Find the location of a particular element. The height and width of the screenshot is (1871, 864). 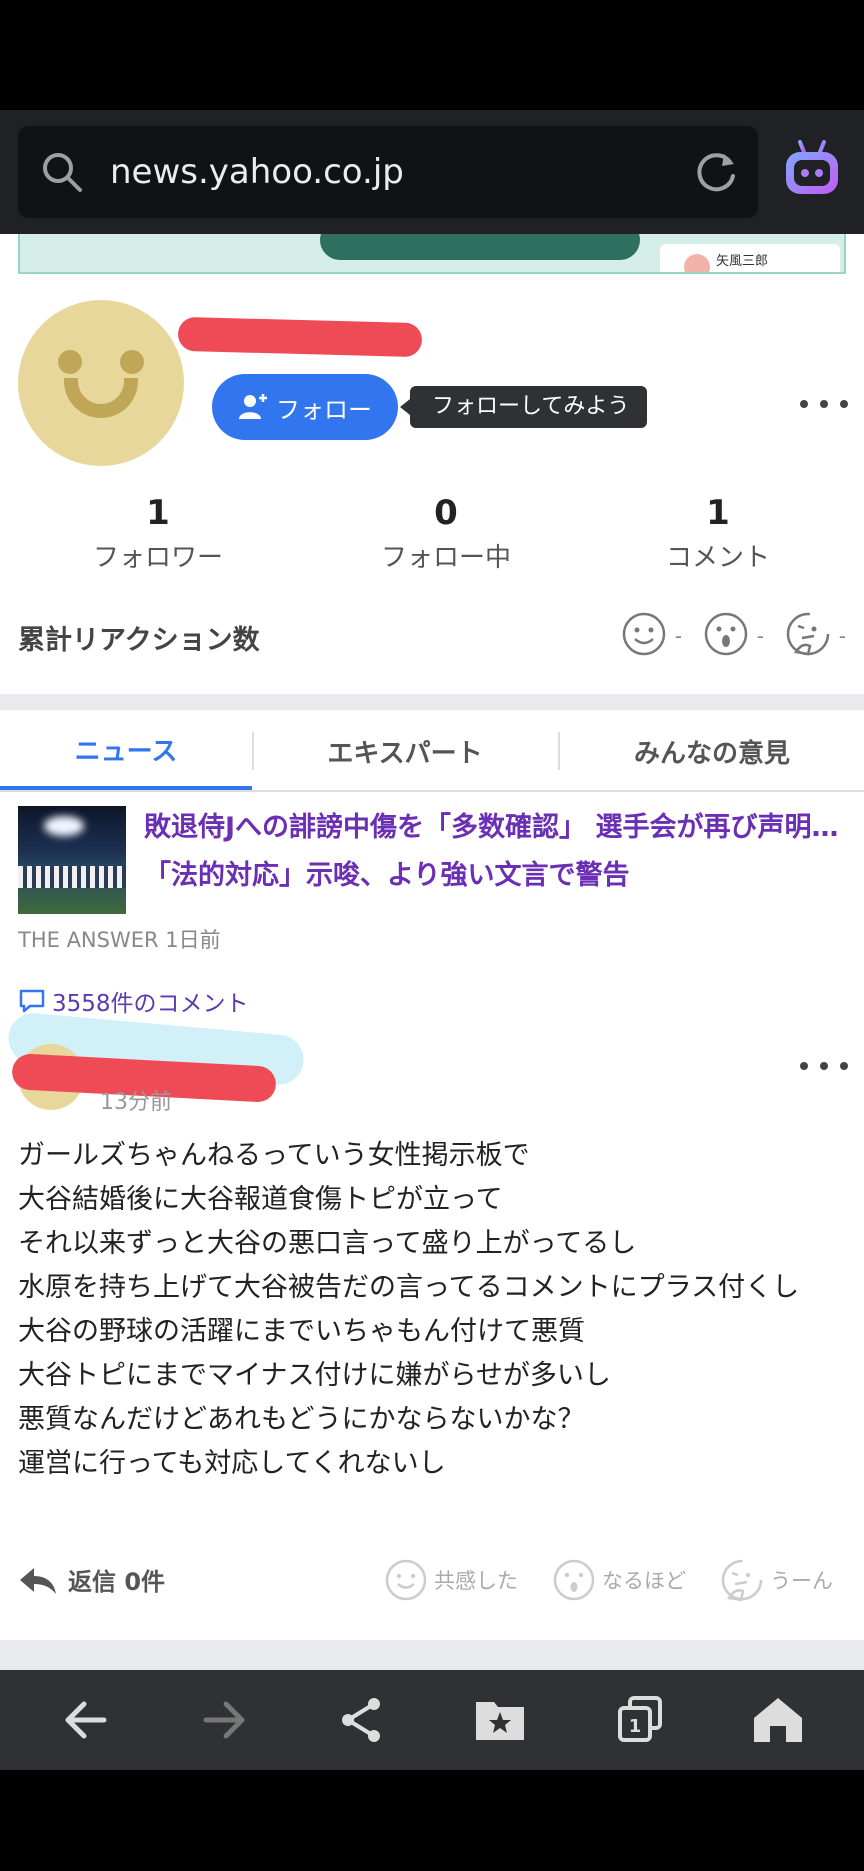

add-user-icon is located at coordinates (253, 406).